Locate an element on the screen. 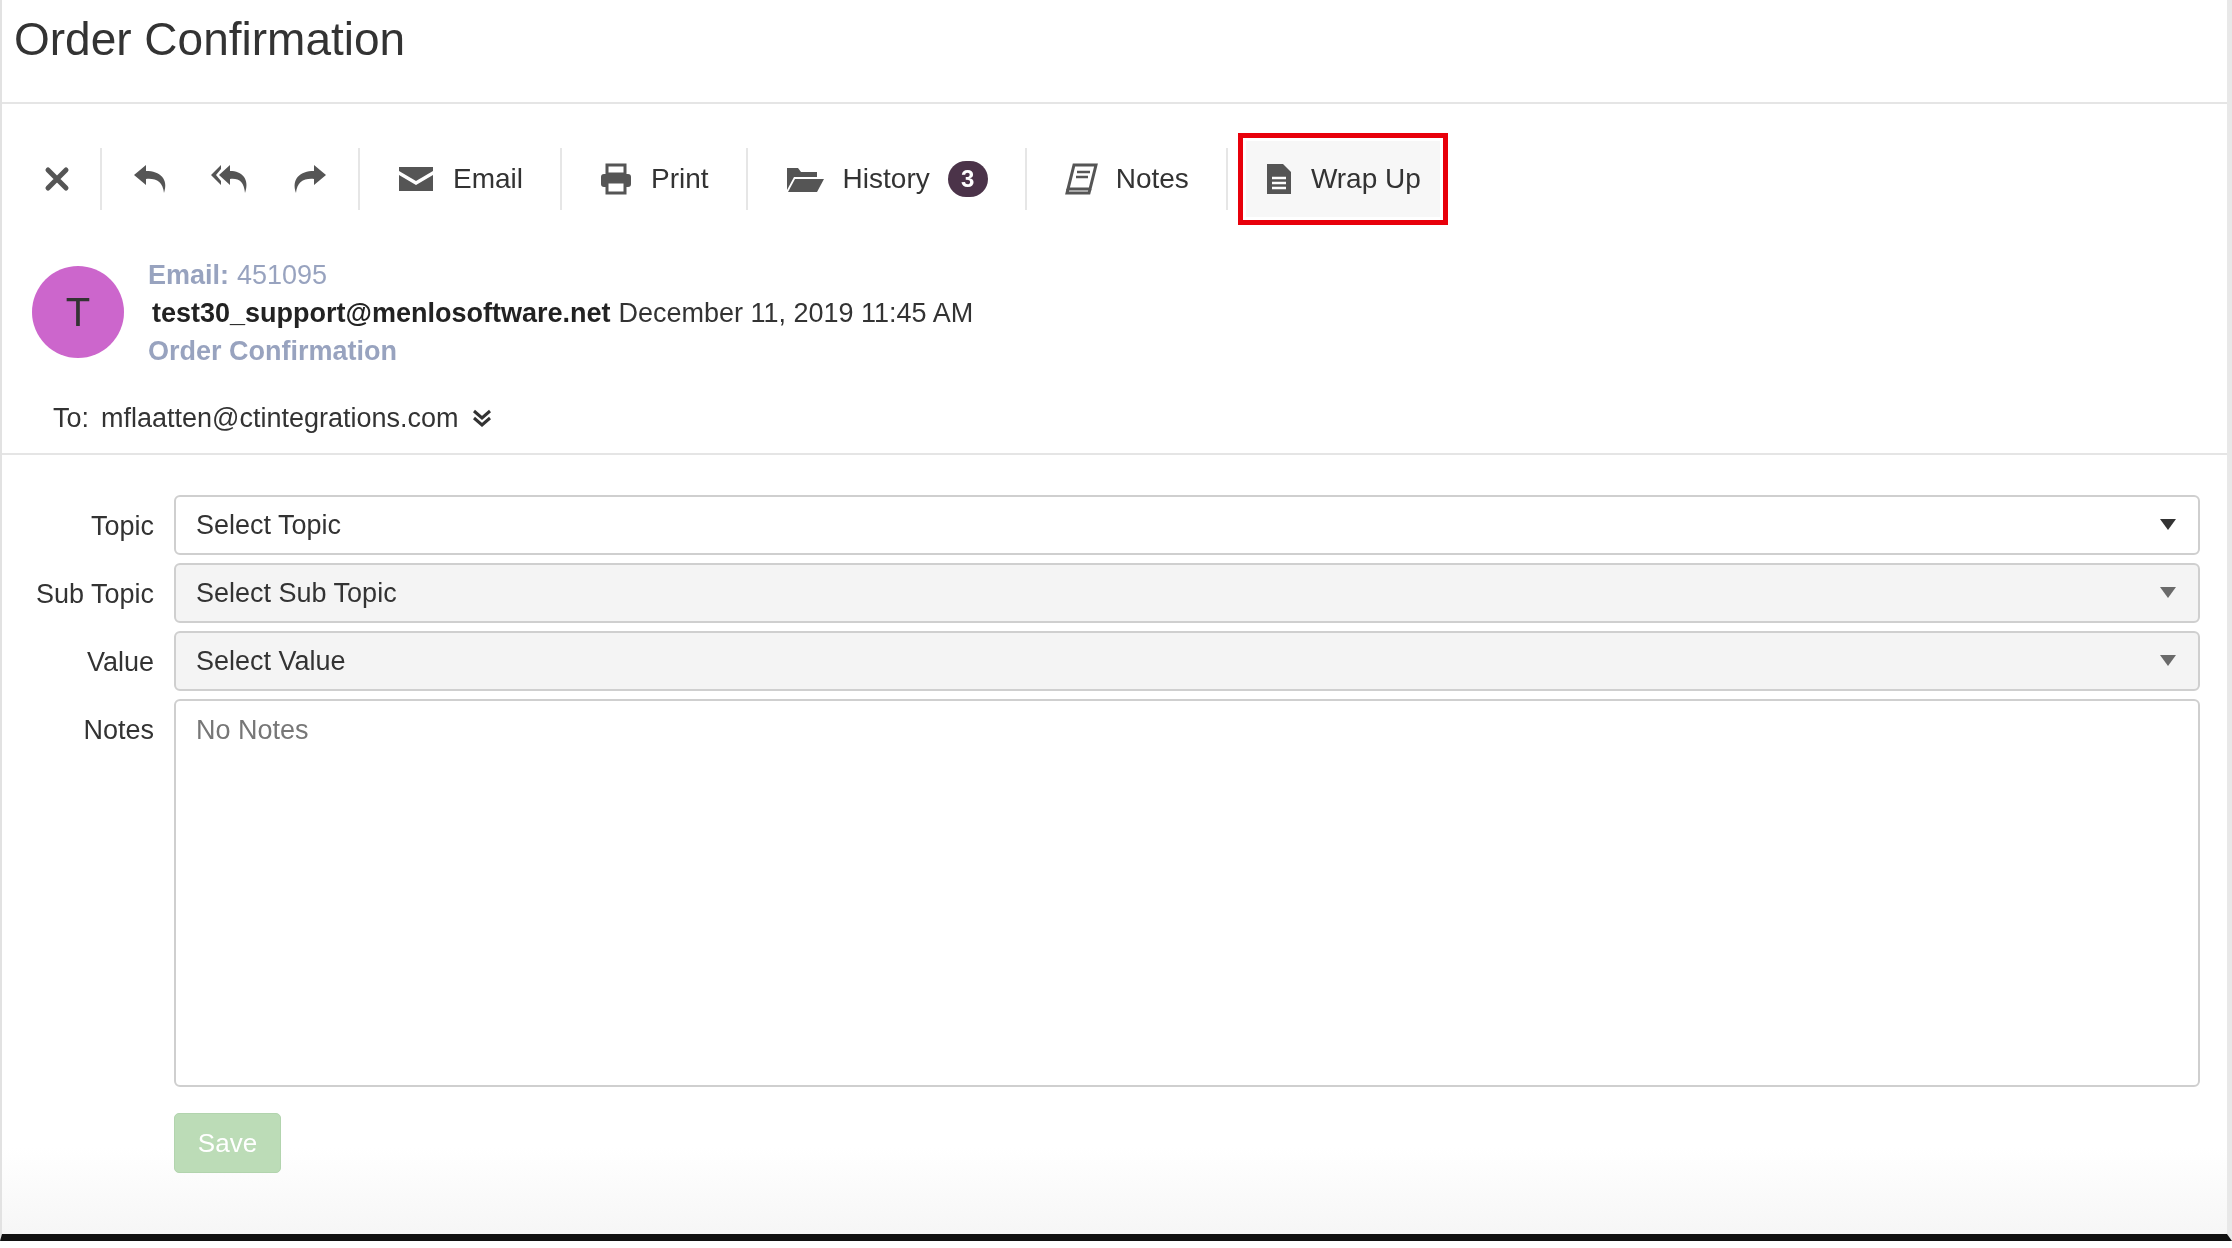 The width and height of the screenshot is (2232, 1248). field-label: Value is located at coordinates (119, 662).